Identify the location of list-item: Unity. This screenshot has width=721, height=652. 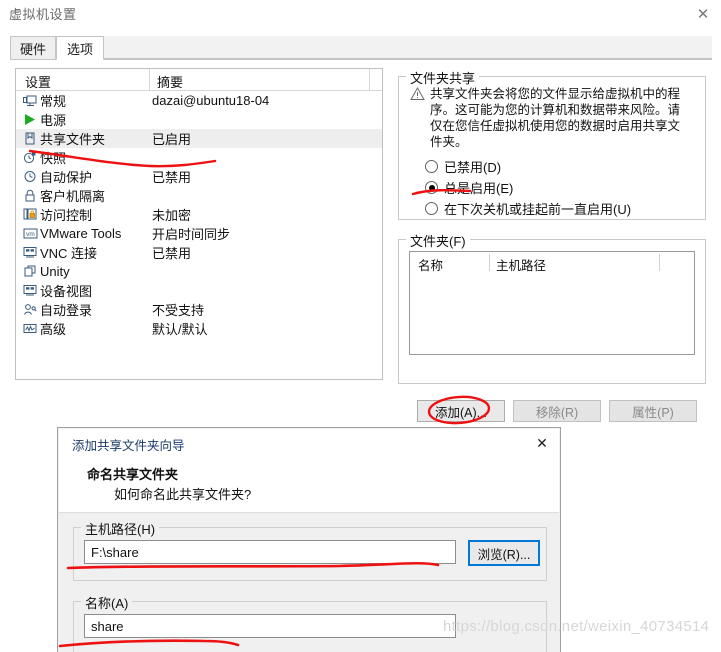
(199, 271).